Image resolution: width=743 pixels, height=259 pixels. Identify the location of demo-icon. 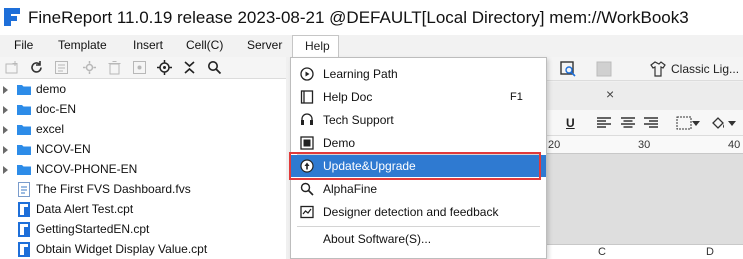
(307, 143).